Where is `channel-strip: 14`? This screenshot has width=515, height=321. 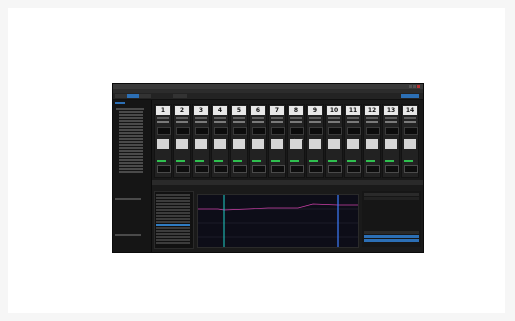 channel-strip: 14 is located at coordinates (410, 141).